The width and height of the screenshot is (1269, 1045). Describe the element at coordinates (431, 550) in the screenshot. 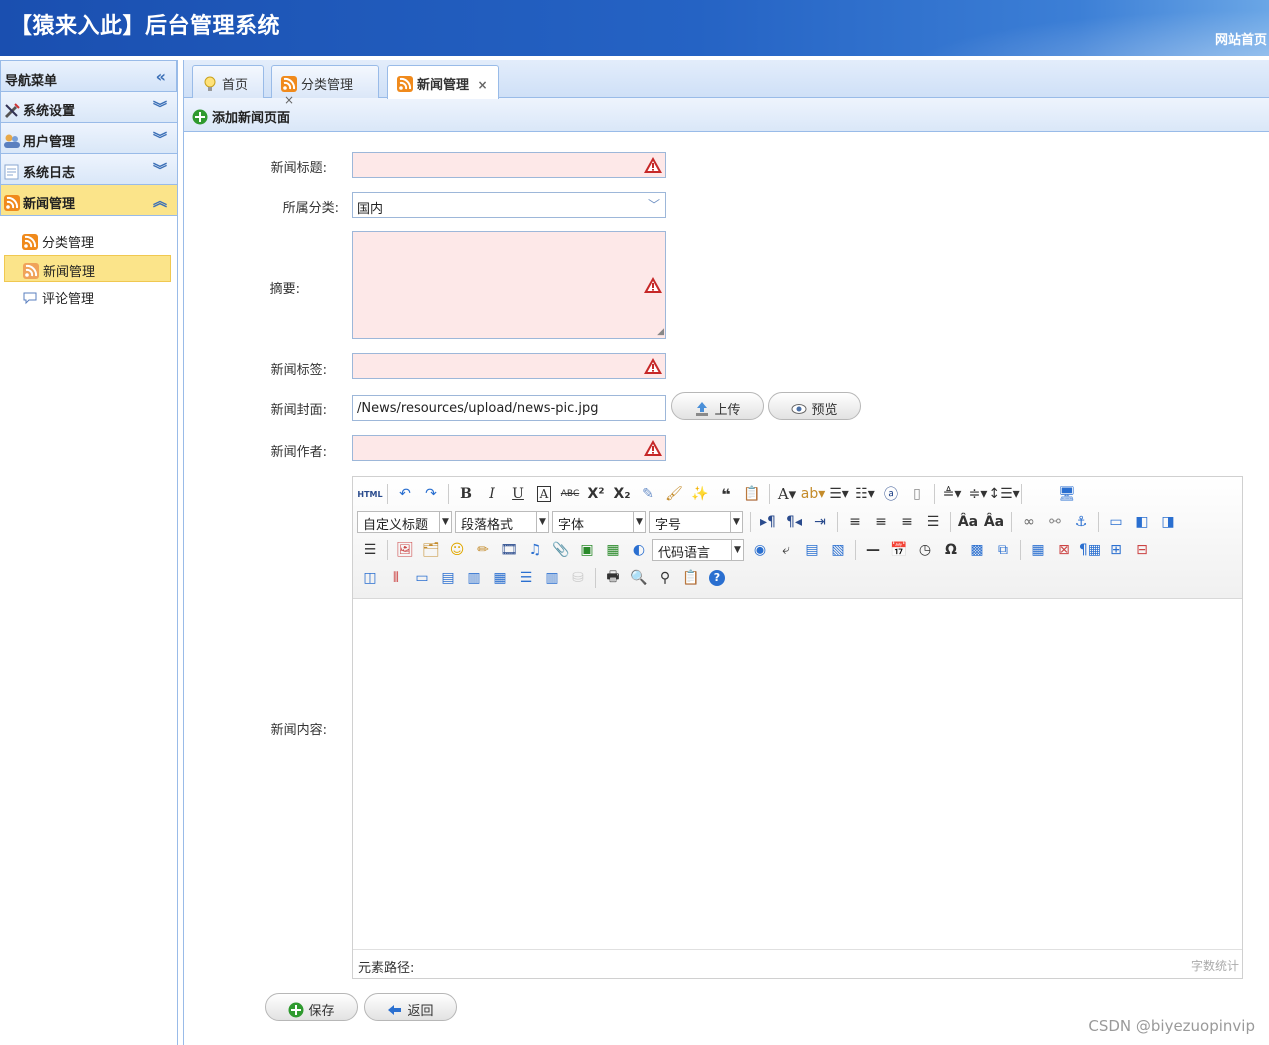

I see `multi-image-icon: 🗂` at that location.